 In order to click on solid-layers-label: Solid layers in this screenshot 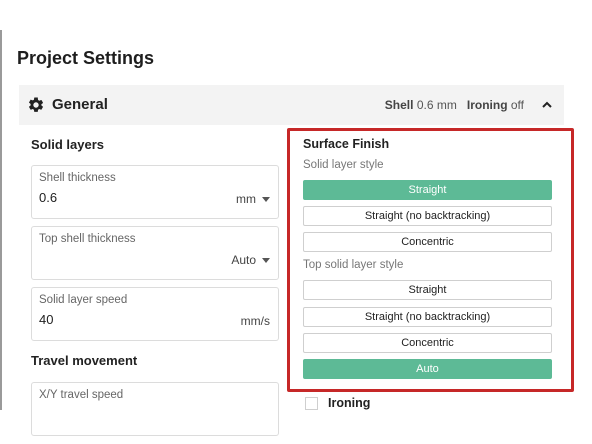, I will do `click(67, 144)`.